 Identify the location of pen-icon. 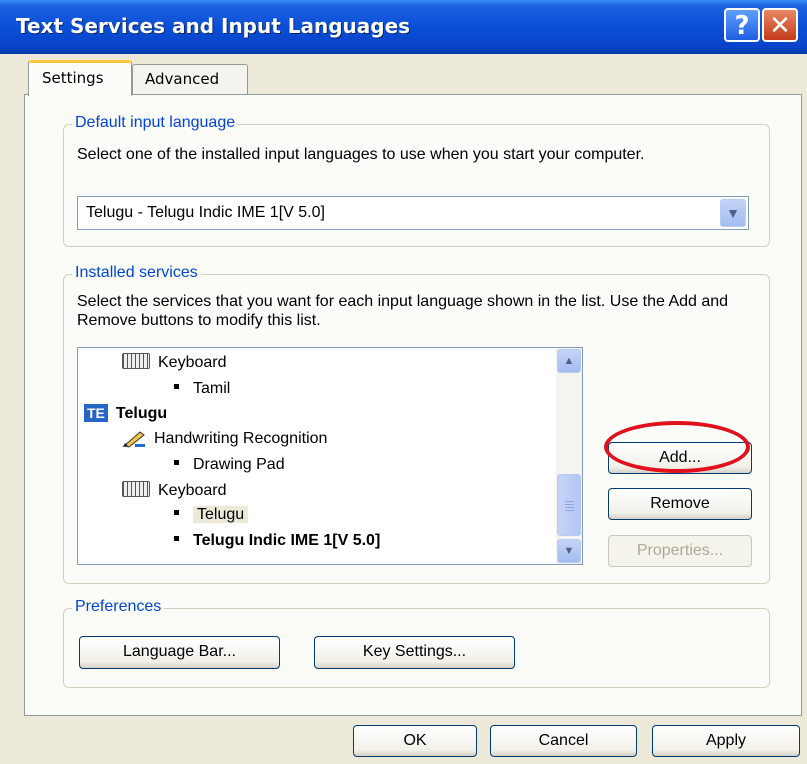
(133, 439).